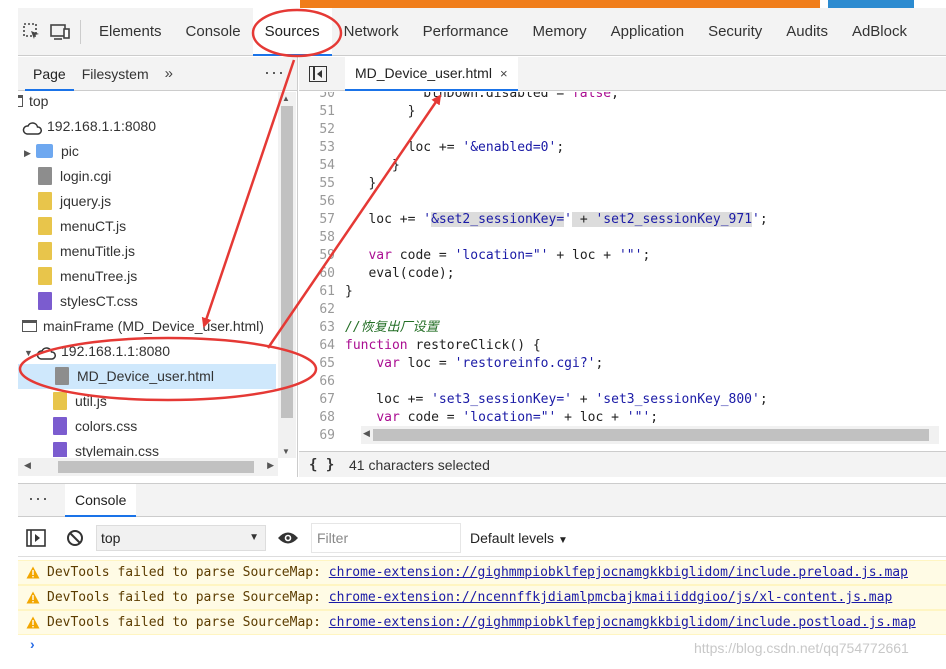 The width and height of the screenshot is (946, 669). Describe the element at coordinates (167, 226) in the screenshot. I see `tree-item-file: menuCT.js` at that location.